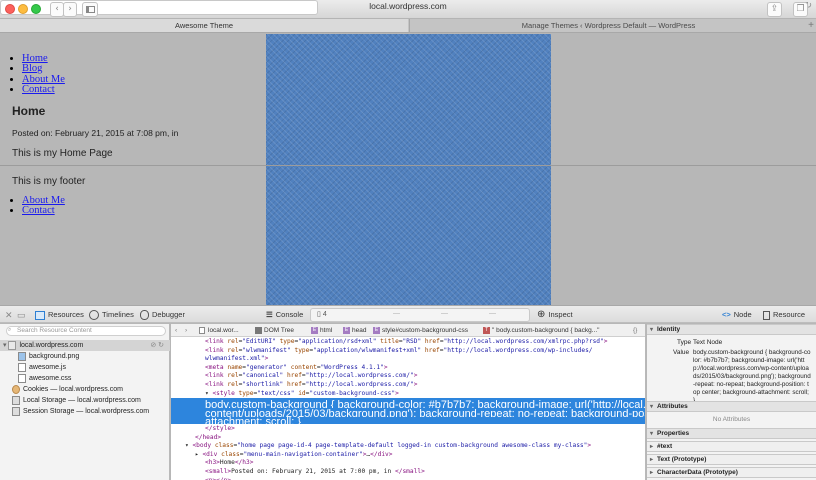  I want to click on storage-item: Cookies — local.wordpress.com, so click(67, 389).